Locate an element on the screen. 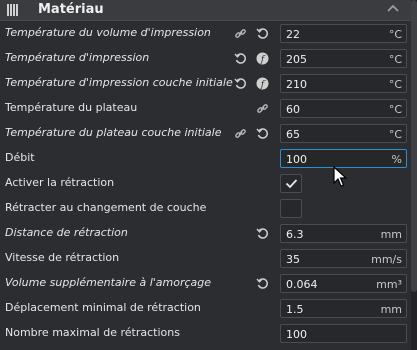 The height and width of the screenshot is (350, 417). value-input: 210 °C is located at coordinates (343, 83).